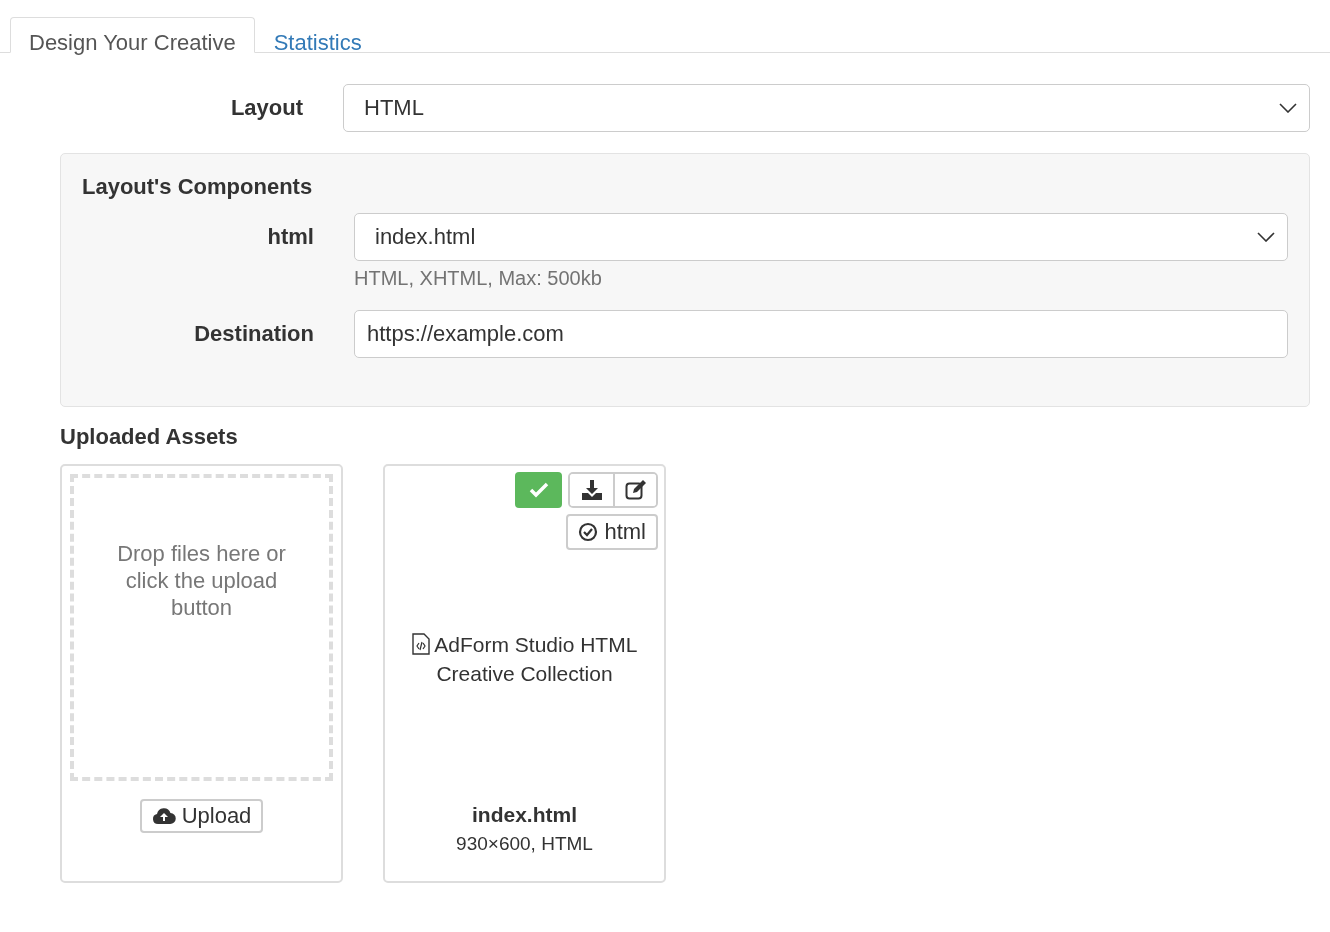 Image resolution: width=1330 pixels, height=932 pixels. What do you see at coordinates (163, 816) in the screenshot?
I see `cloud-upload-icon` at bounding box center [163, 816].